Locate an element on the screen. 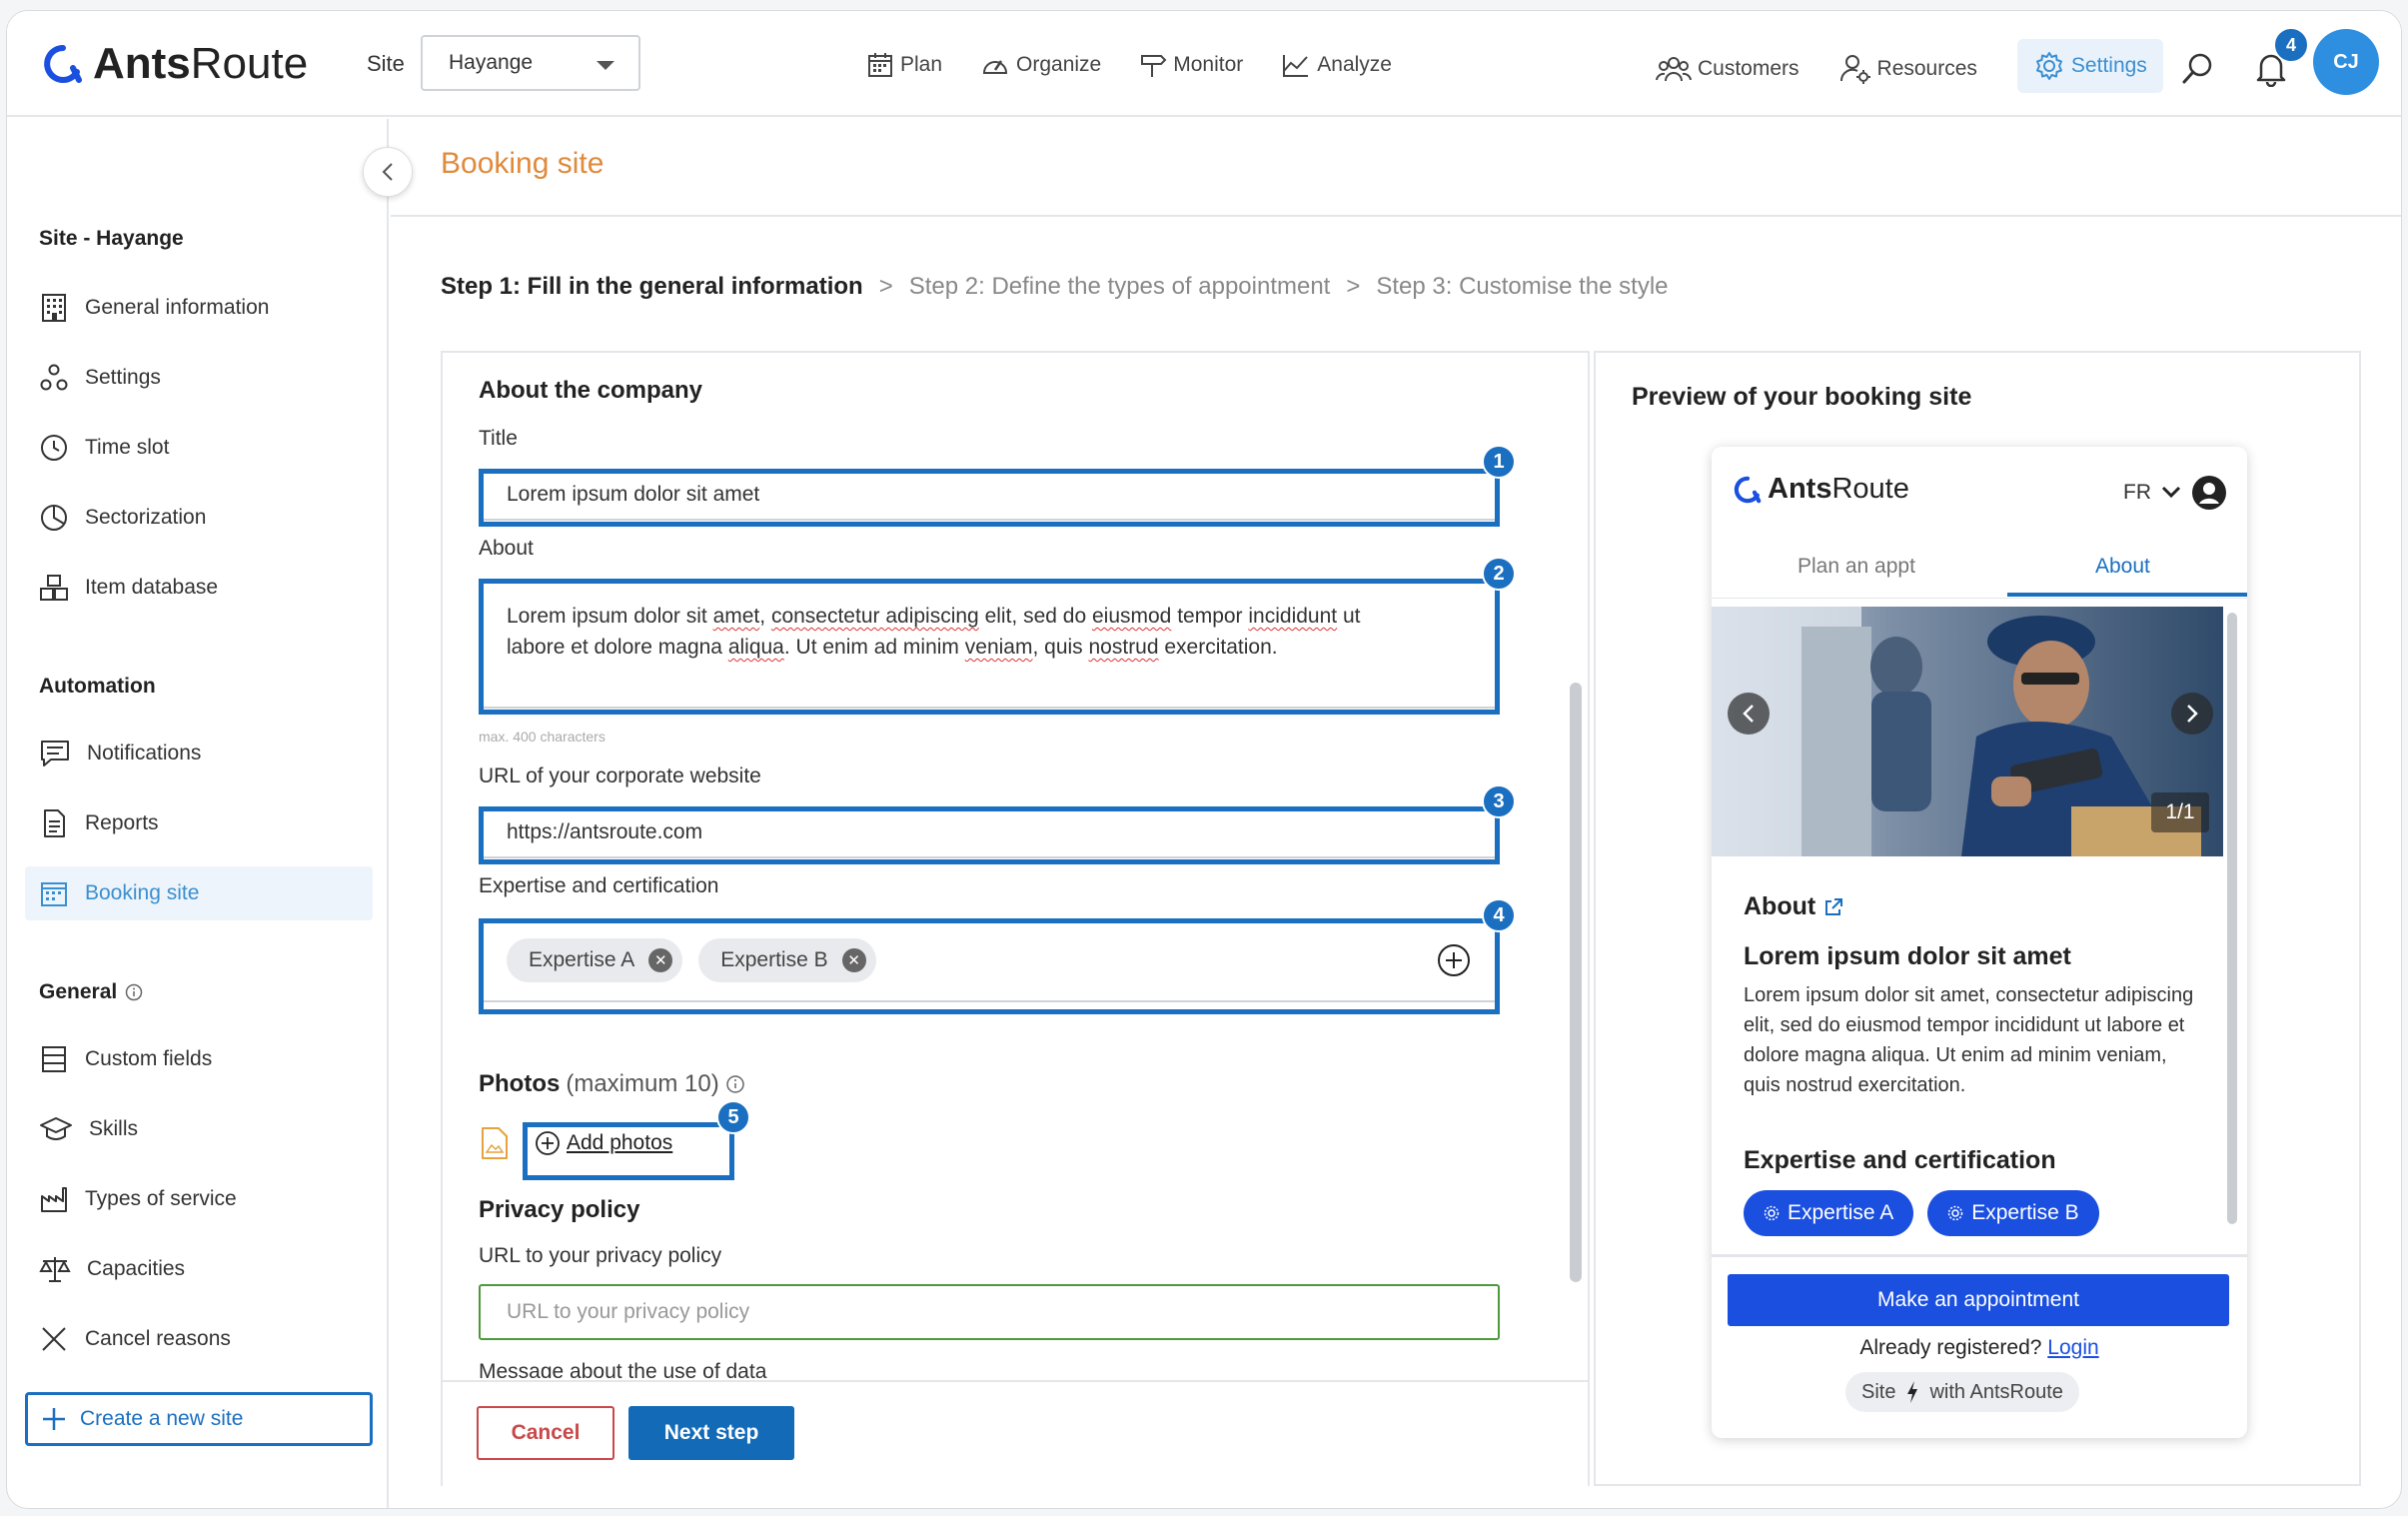  login-link: Login is located at coordinates (2072, 1347).